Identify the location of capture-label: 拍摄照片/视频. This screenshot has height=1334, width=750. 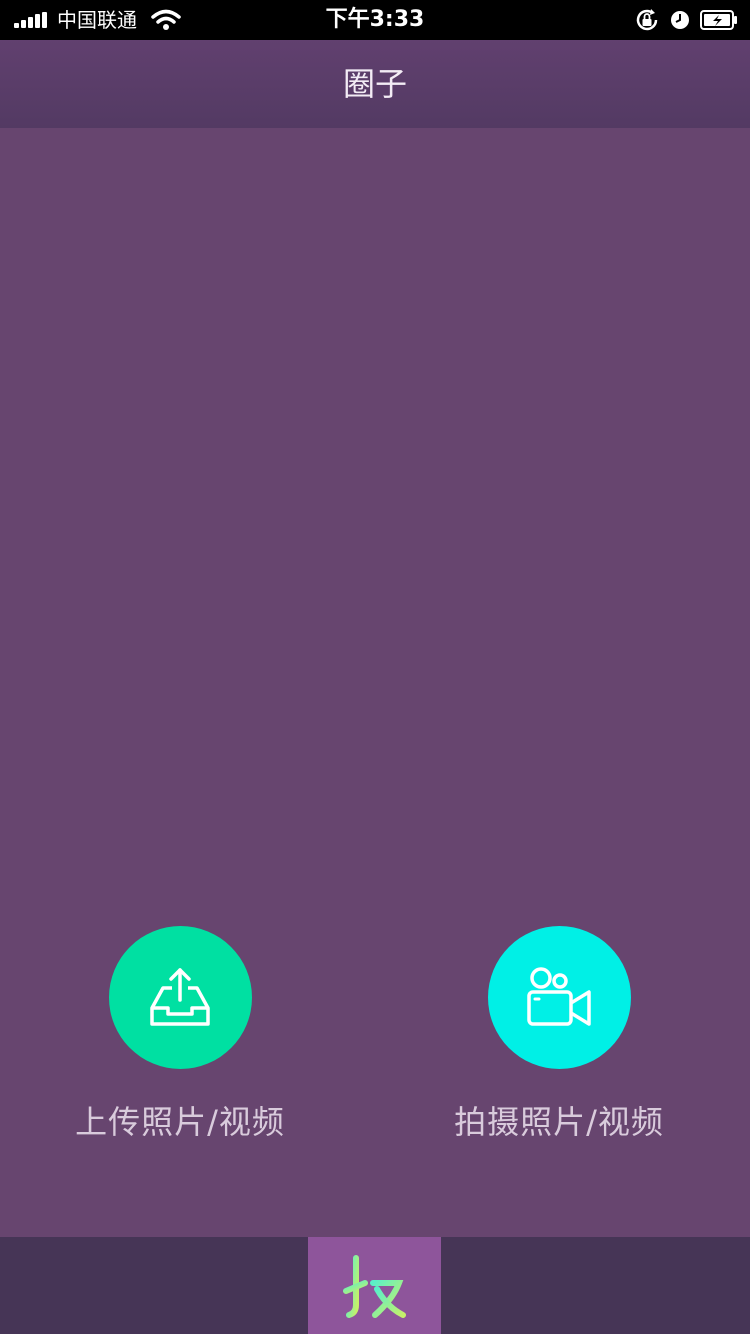
(559, 1122).